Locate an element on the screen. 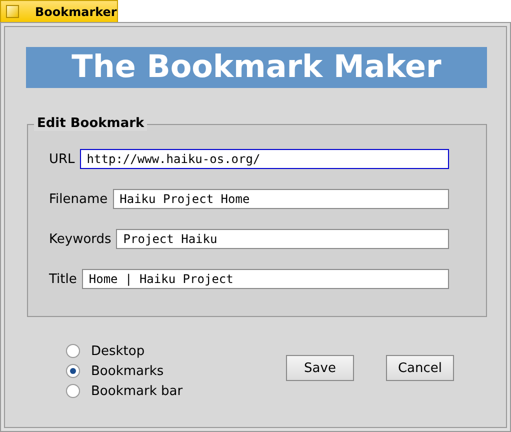  field-label: Filename is located at coordinates (78, 199).